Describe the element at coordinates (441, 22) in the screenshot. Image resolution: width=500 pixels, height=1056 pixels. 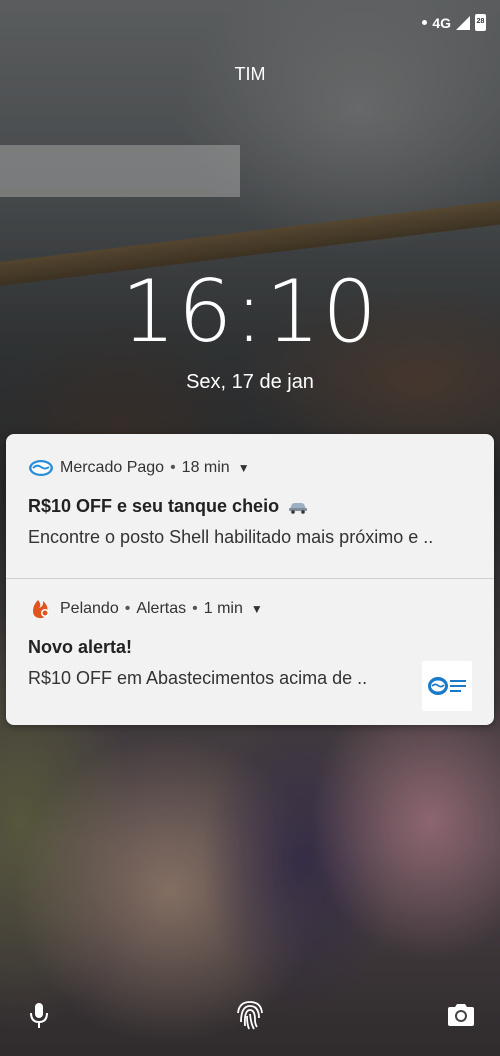
I see `network-type: 4G` at that location.